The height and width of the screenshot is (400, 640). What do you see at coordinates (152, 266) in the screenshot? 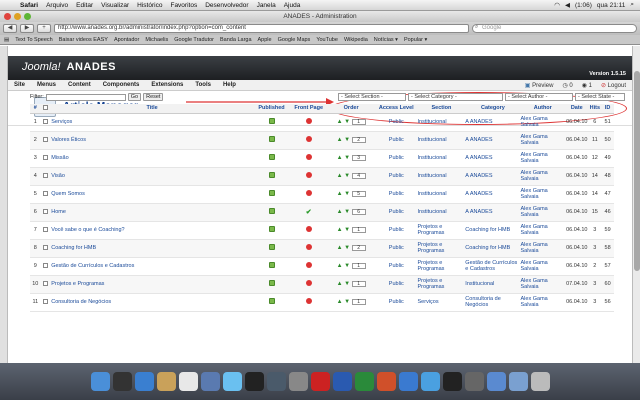
I see `article-title-link: Gestão de Currículos e Cadastros` at bounding box center [152, 266].